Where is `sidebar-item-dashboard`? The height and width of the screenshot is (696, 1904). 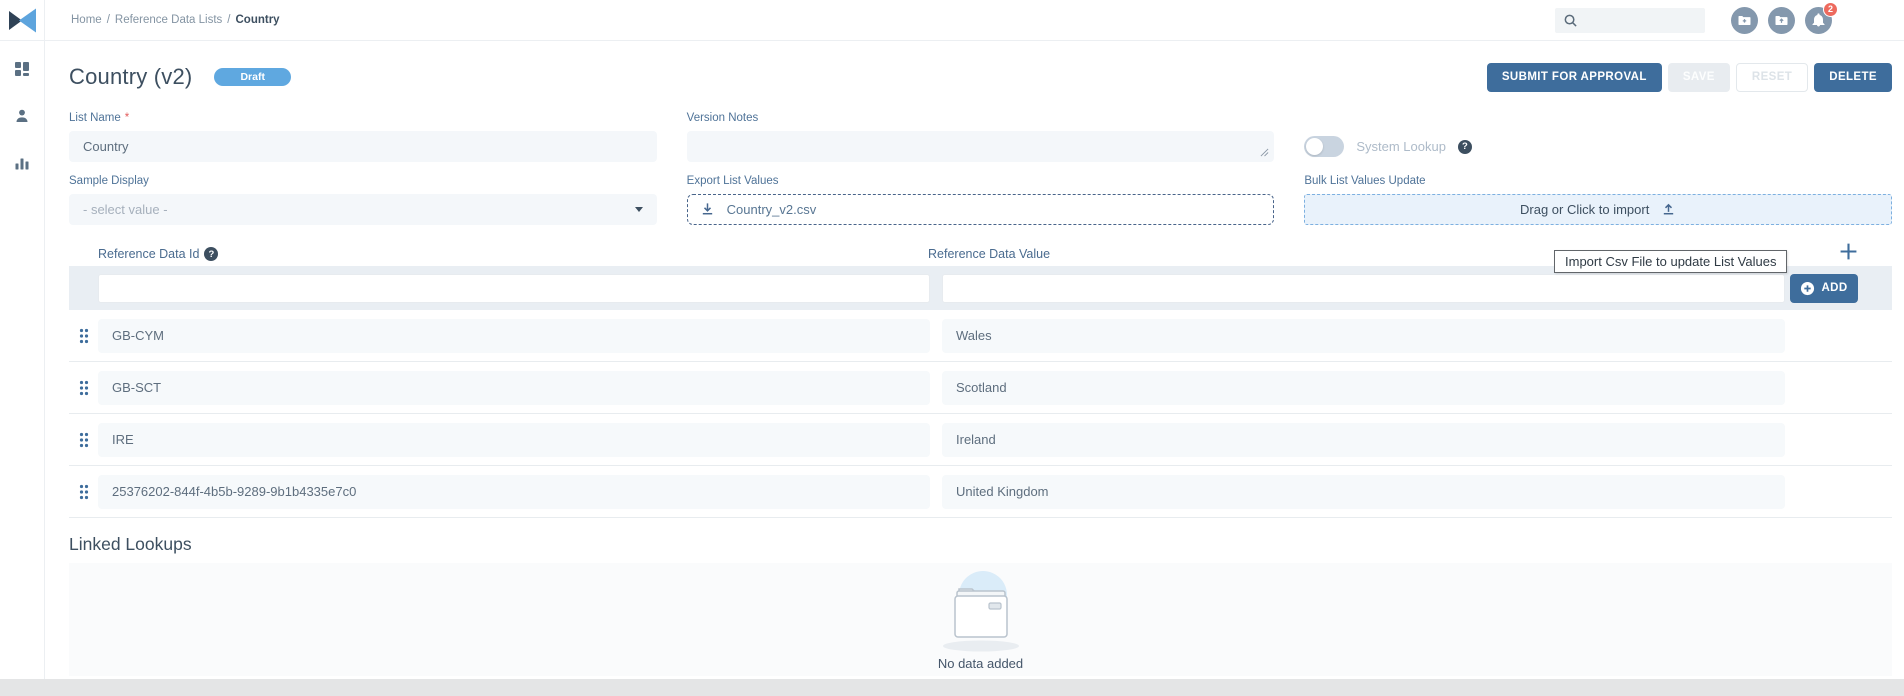
sidebar-item-dashboard is located at coordinates (22, 69).